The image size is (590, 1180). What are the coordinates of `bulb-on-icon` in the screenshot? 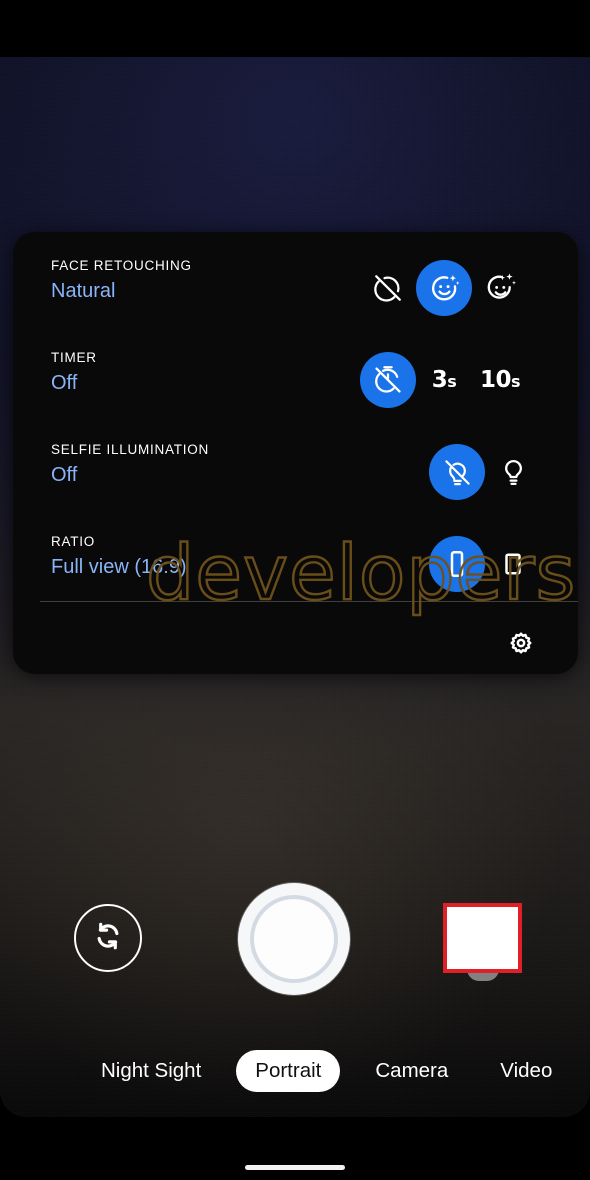 It's located at (513, 472).